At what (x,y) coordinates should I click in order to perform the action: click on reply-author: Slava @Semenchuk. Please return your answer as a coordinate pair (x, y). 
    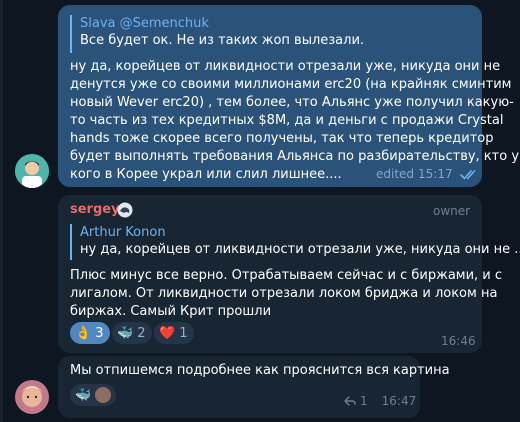
    Looking at the image, I should click on (144, 23).